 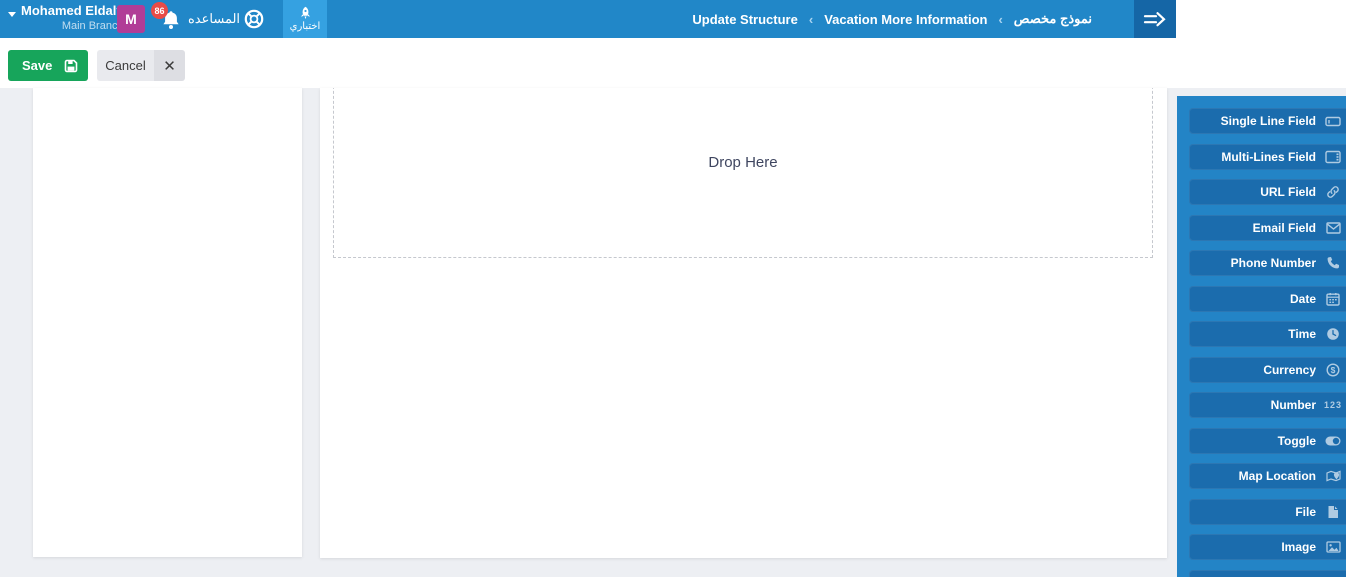 I want to click on email-field-icon, so click(x=1333, y=227).